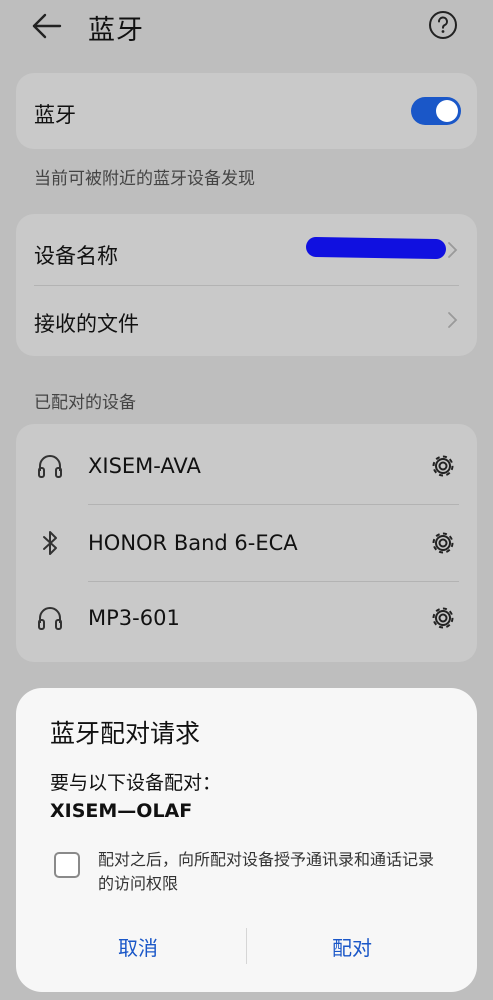 The height and width of the screenshot is (1000, 493). I want to click on received-files-row: 接收的文件, so click(246, 321).